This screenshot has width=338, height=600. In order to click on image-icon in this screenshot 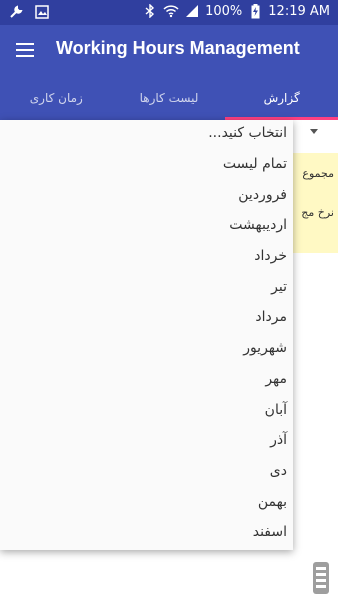, I will do `click(42, 12)`.